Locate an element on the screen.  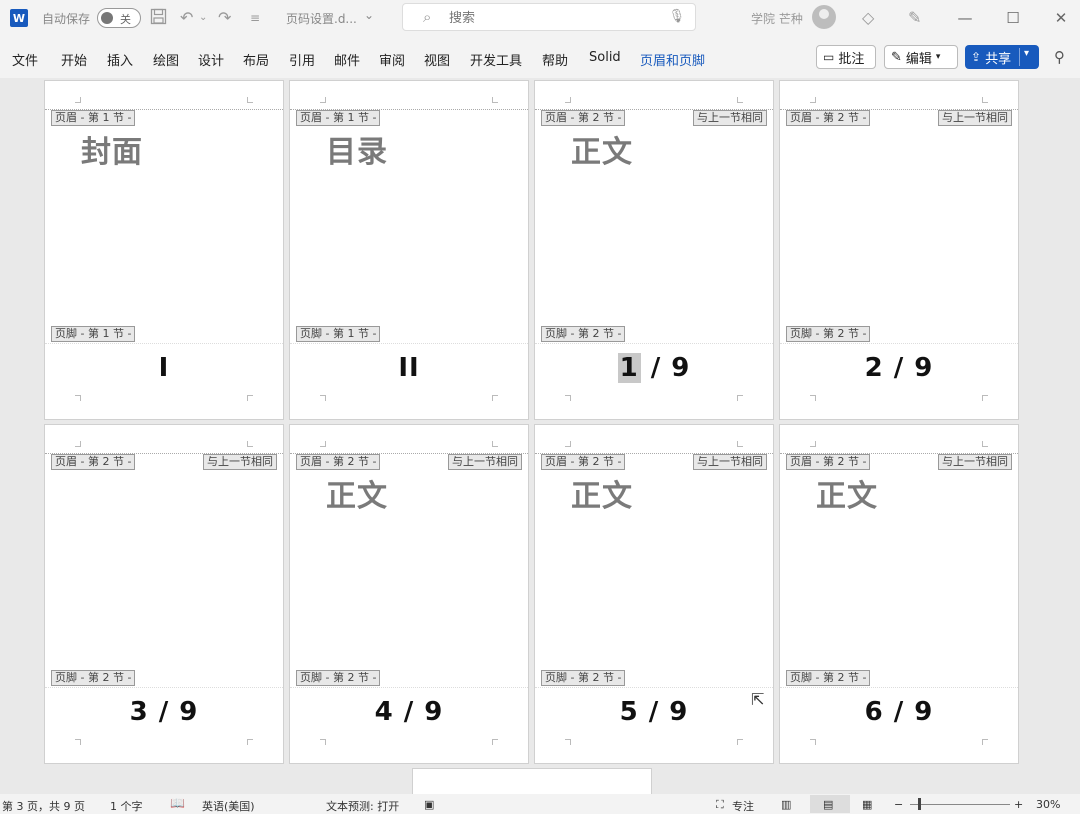
close-icon: ✕ is located at coordinates (1061, 18).